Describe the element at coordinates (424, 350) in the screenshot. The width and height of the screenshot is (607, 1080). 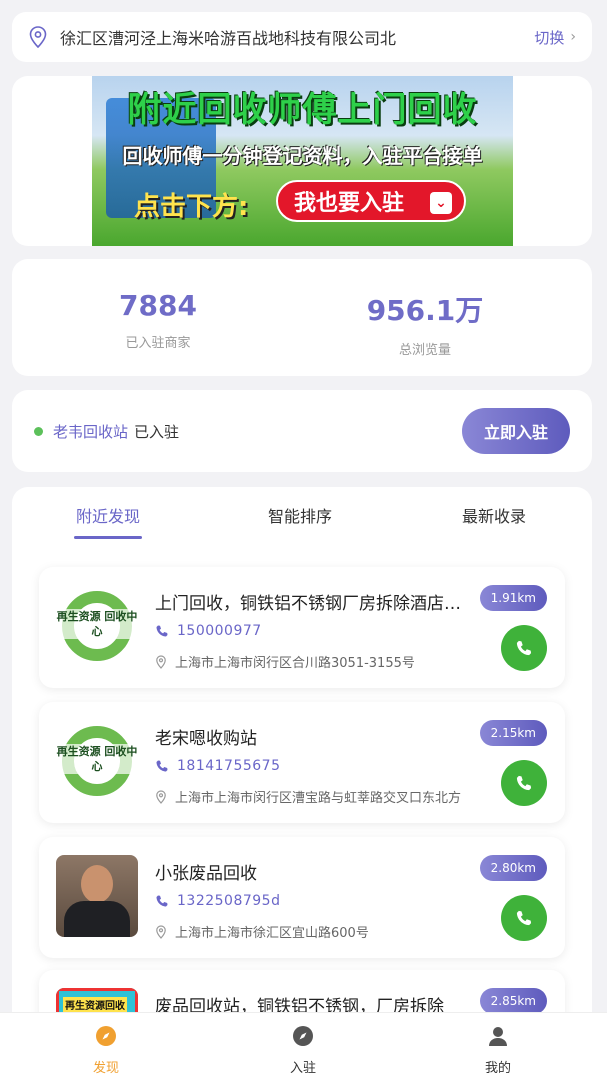
I see `view-count-label: 总浏览量` at that location.